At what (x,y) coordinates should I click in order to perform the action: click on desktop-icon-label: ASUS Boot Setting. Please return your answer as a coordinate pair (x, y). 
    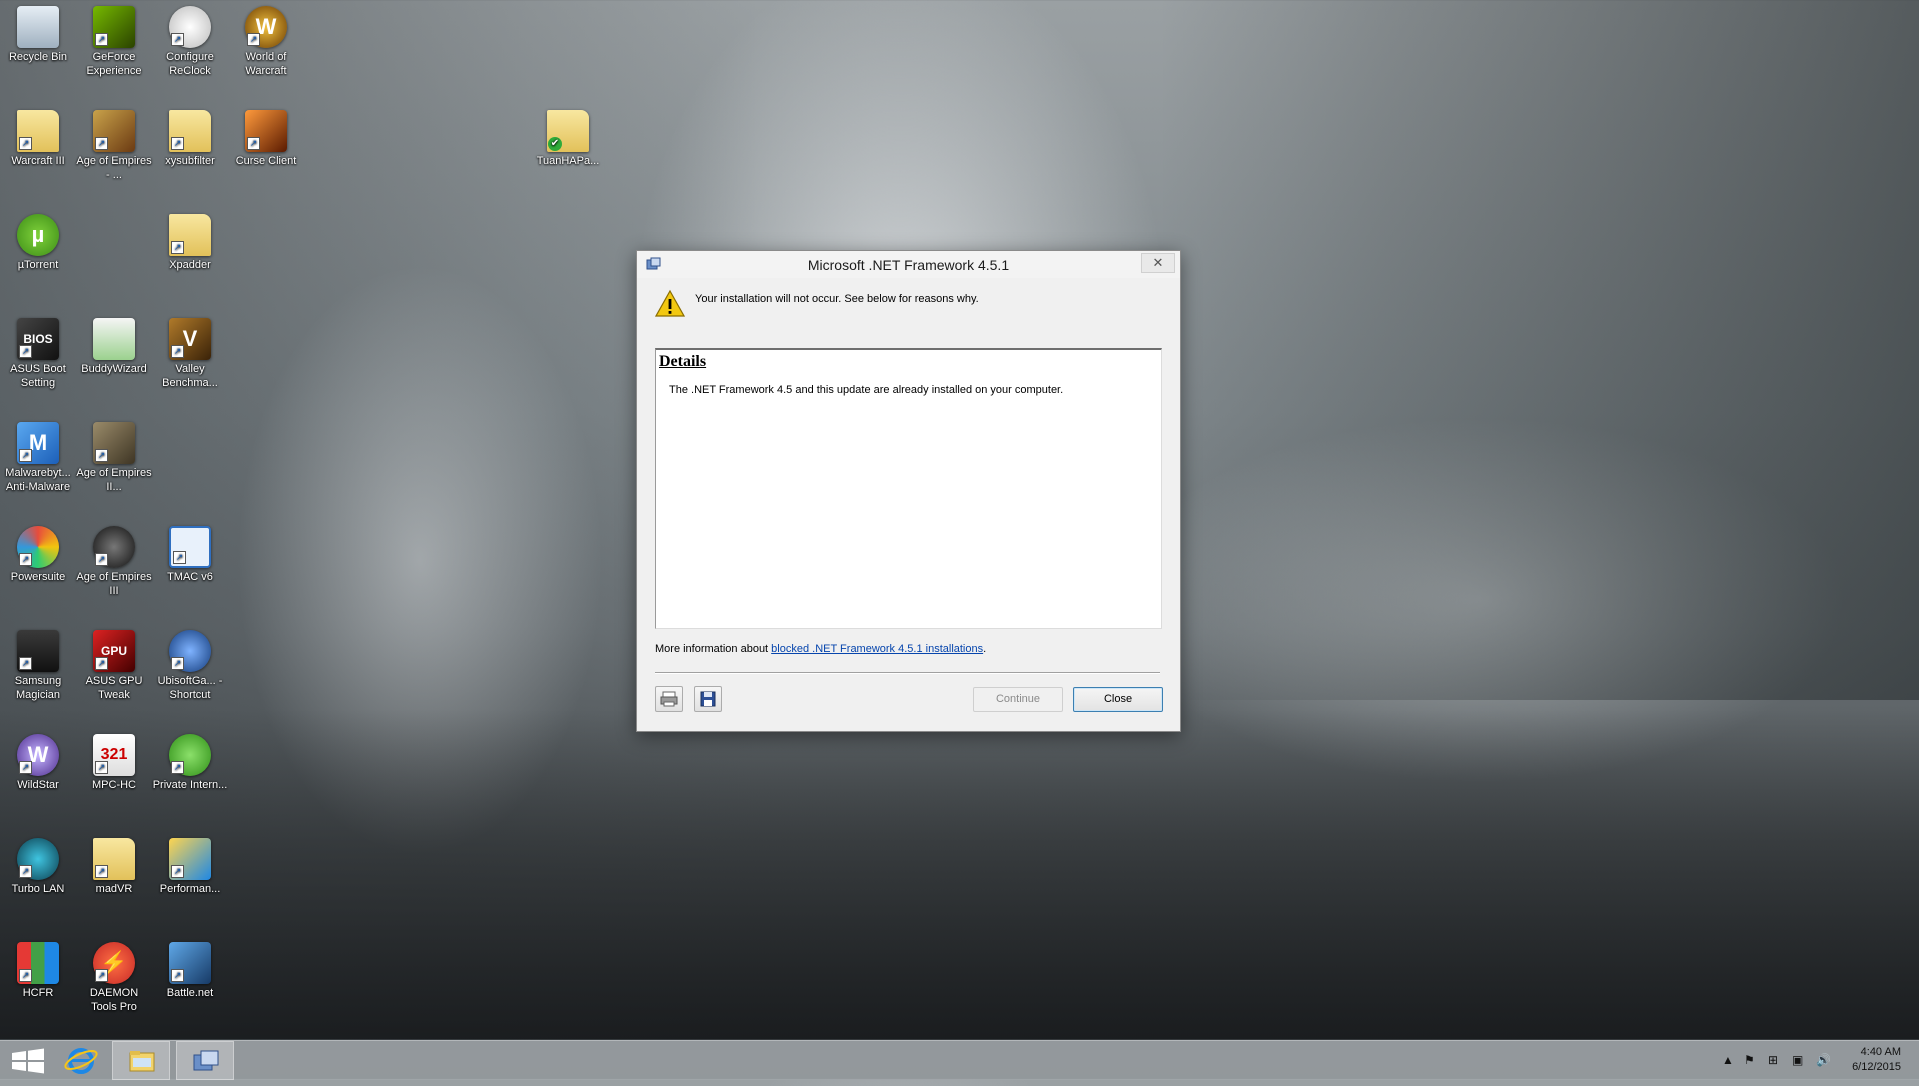
    Looking at the image, I should click on (38, 376).